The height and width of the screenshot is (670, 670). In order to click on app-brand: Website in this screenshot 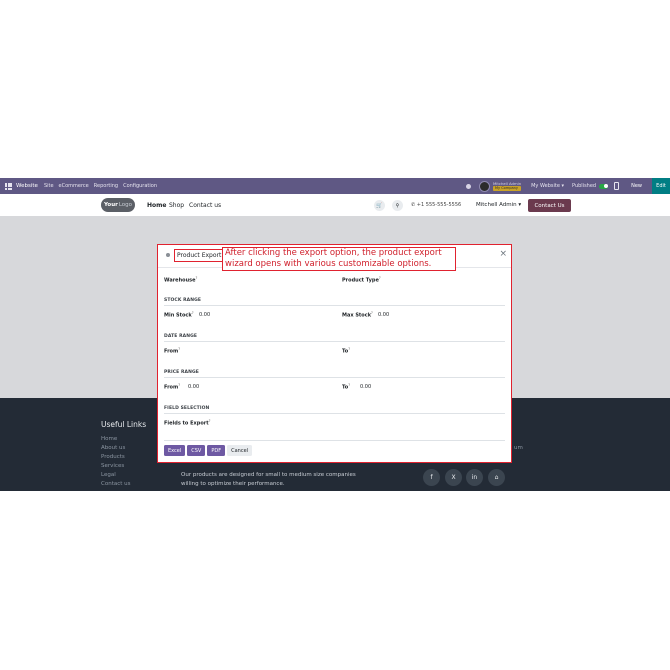, I will do `click(27, 186)`.